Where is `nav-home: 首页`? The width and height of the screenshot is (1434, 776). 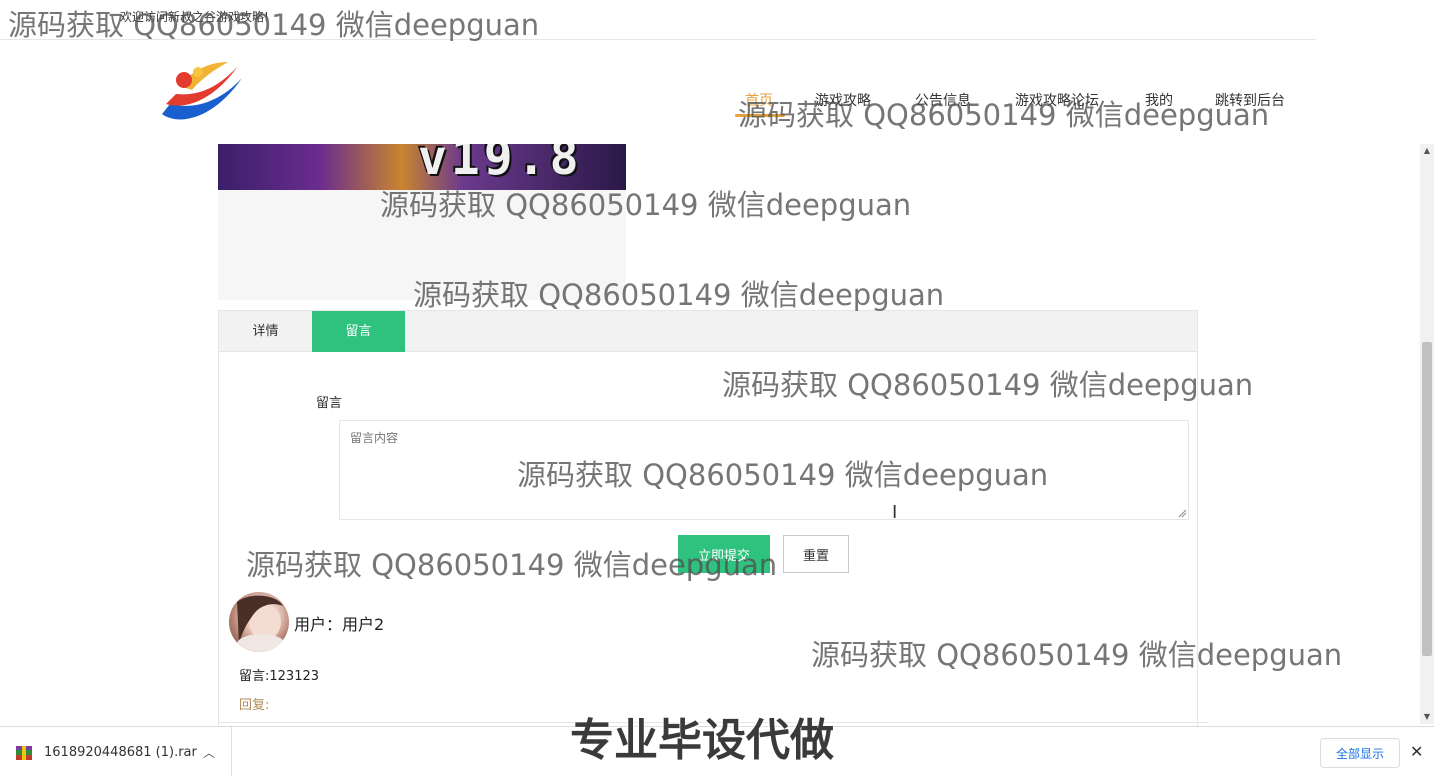 nav-home: 首页 is located at coordinates (759, 100).